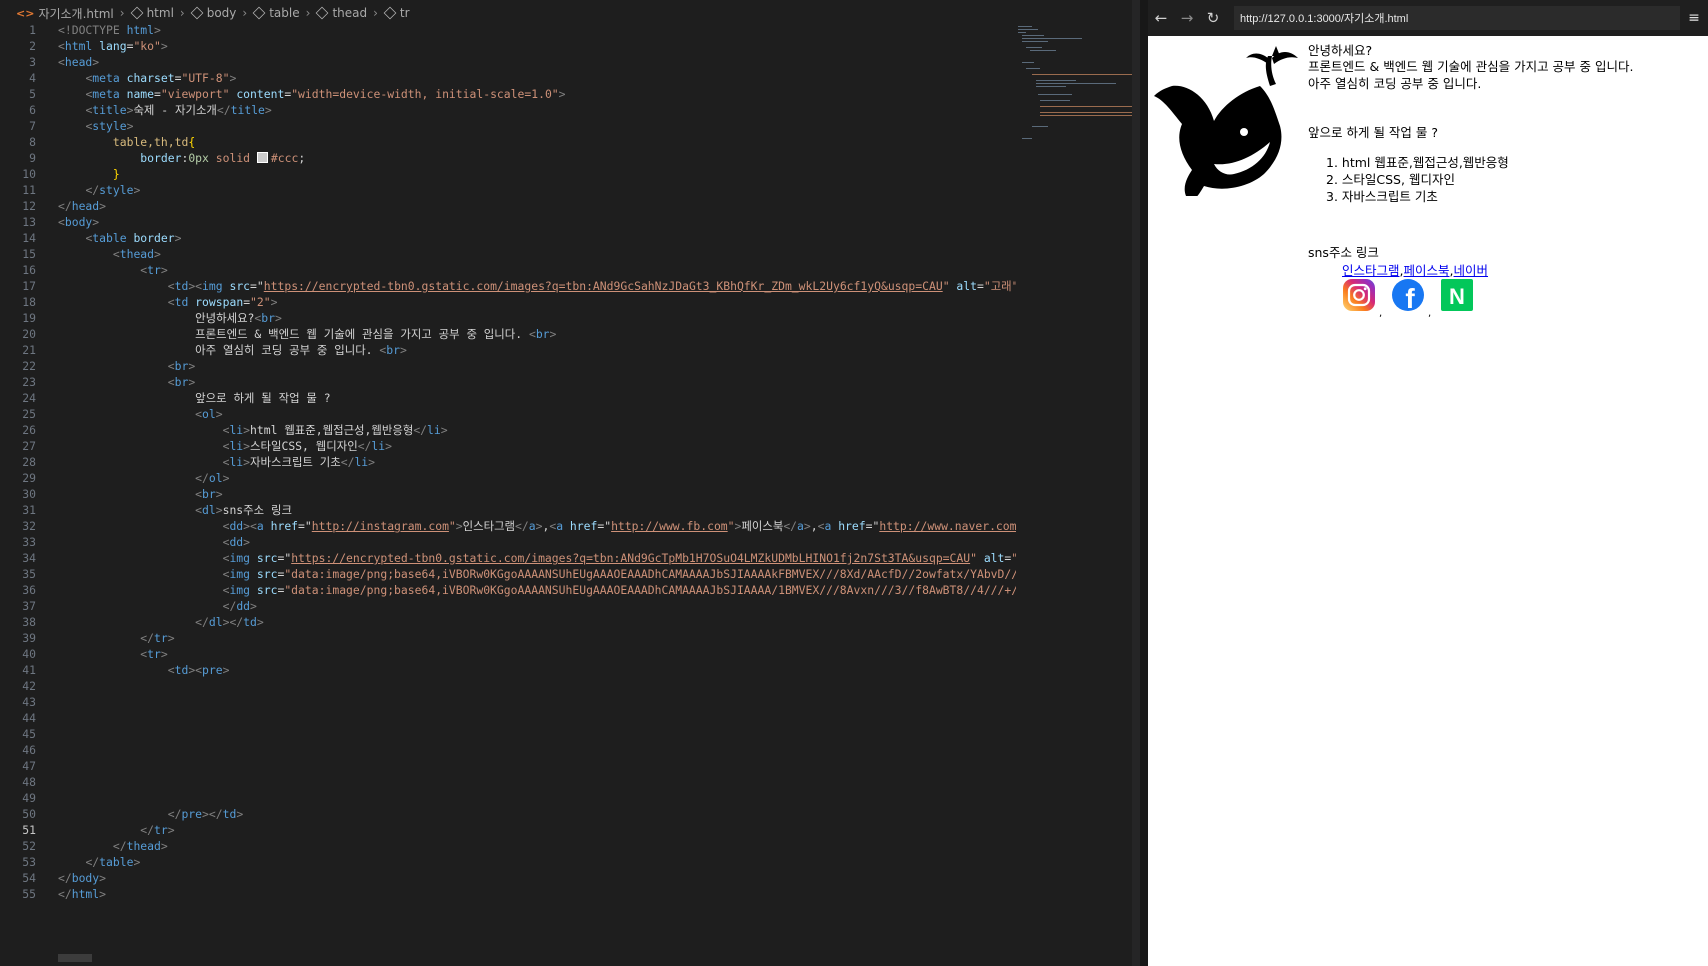 This screenshot has height=966, width=1708. I want to click on code-token: href, so click(852, 526).